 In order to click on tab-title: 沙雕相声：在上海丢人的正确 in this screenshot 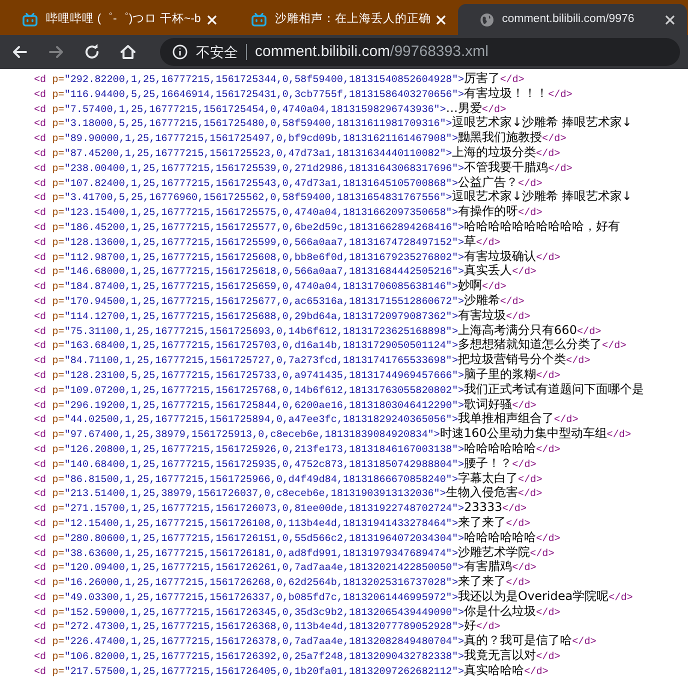, I will do `click(353, 19)`.